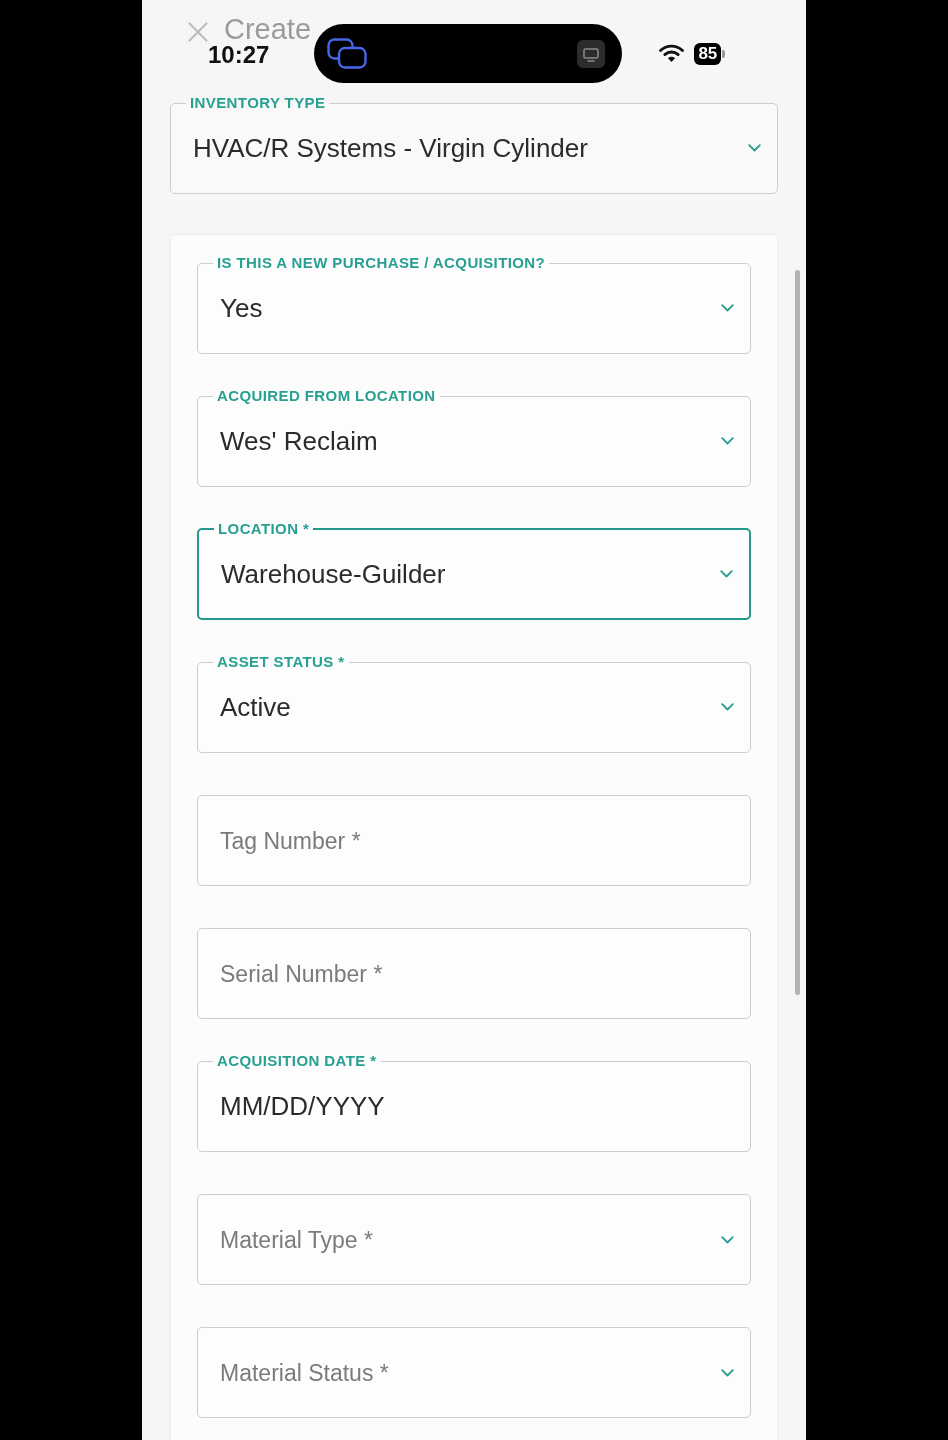  Describe the element at coordinates (474, 570) in the screenshot. I see `dropdown-field: LOCATION * Warehouse-Guilder` at that location.